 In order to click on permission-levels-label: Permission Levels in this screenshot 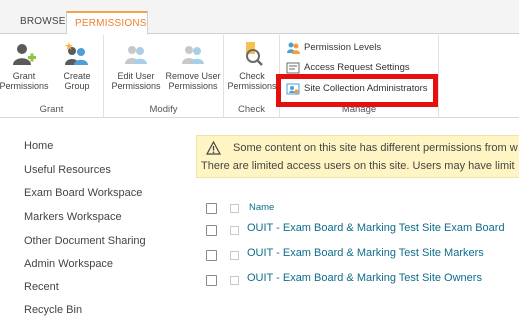, I will do `click(343, 47)`.